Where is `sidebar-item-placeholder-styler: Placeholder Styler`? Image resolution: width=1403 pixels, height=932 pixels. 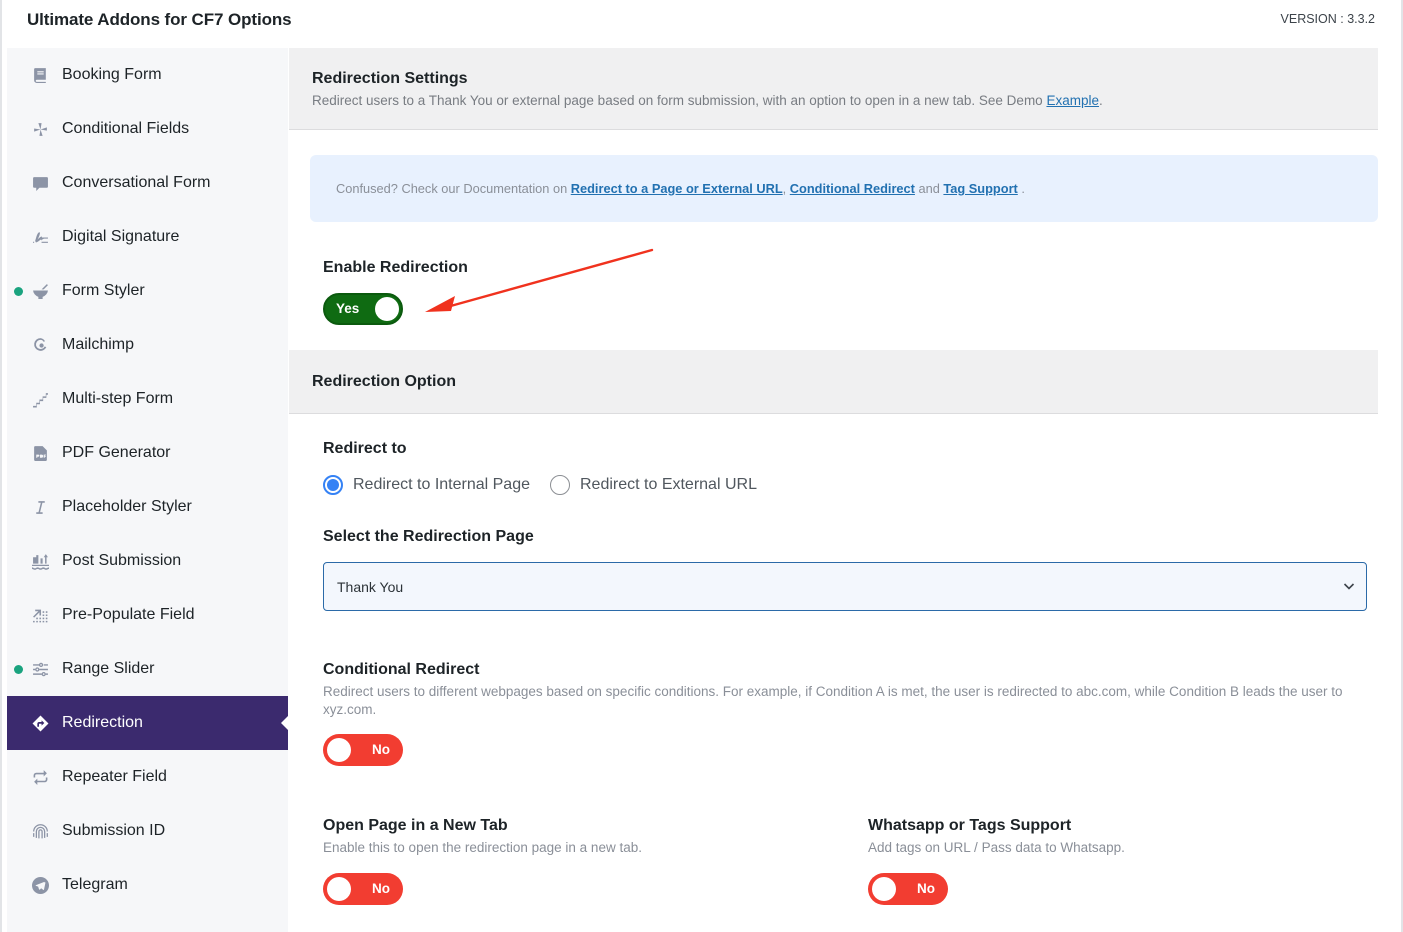
sidebar-item-placeholder-styler: Placeholder Styler is located at coordinates (147, 507).